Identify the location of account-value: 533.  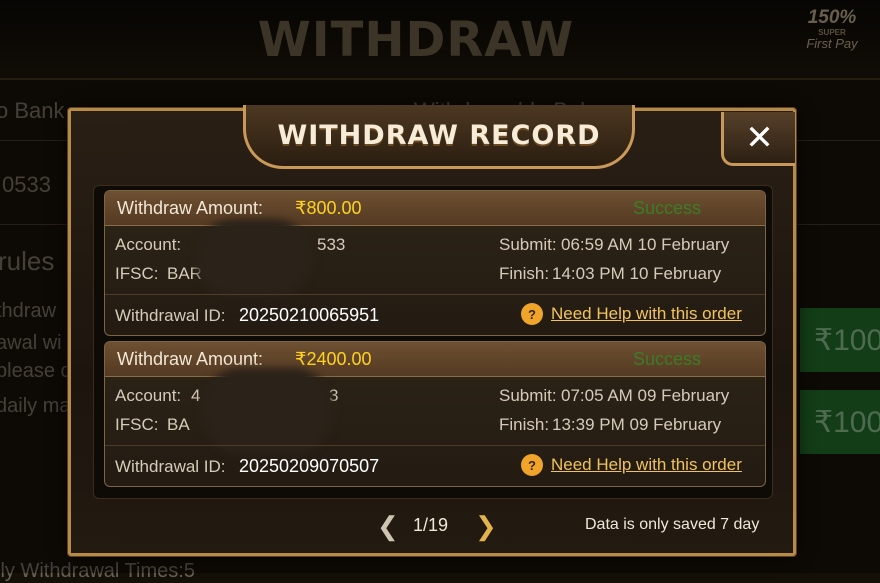
(331, 244).